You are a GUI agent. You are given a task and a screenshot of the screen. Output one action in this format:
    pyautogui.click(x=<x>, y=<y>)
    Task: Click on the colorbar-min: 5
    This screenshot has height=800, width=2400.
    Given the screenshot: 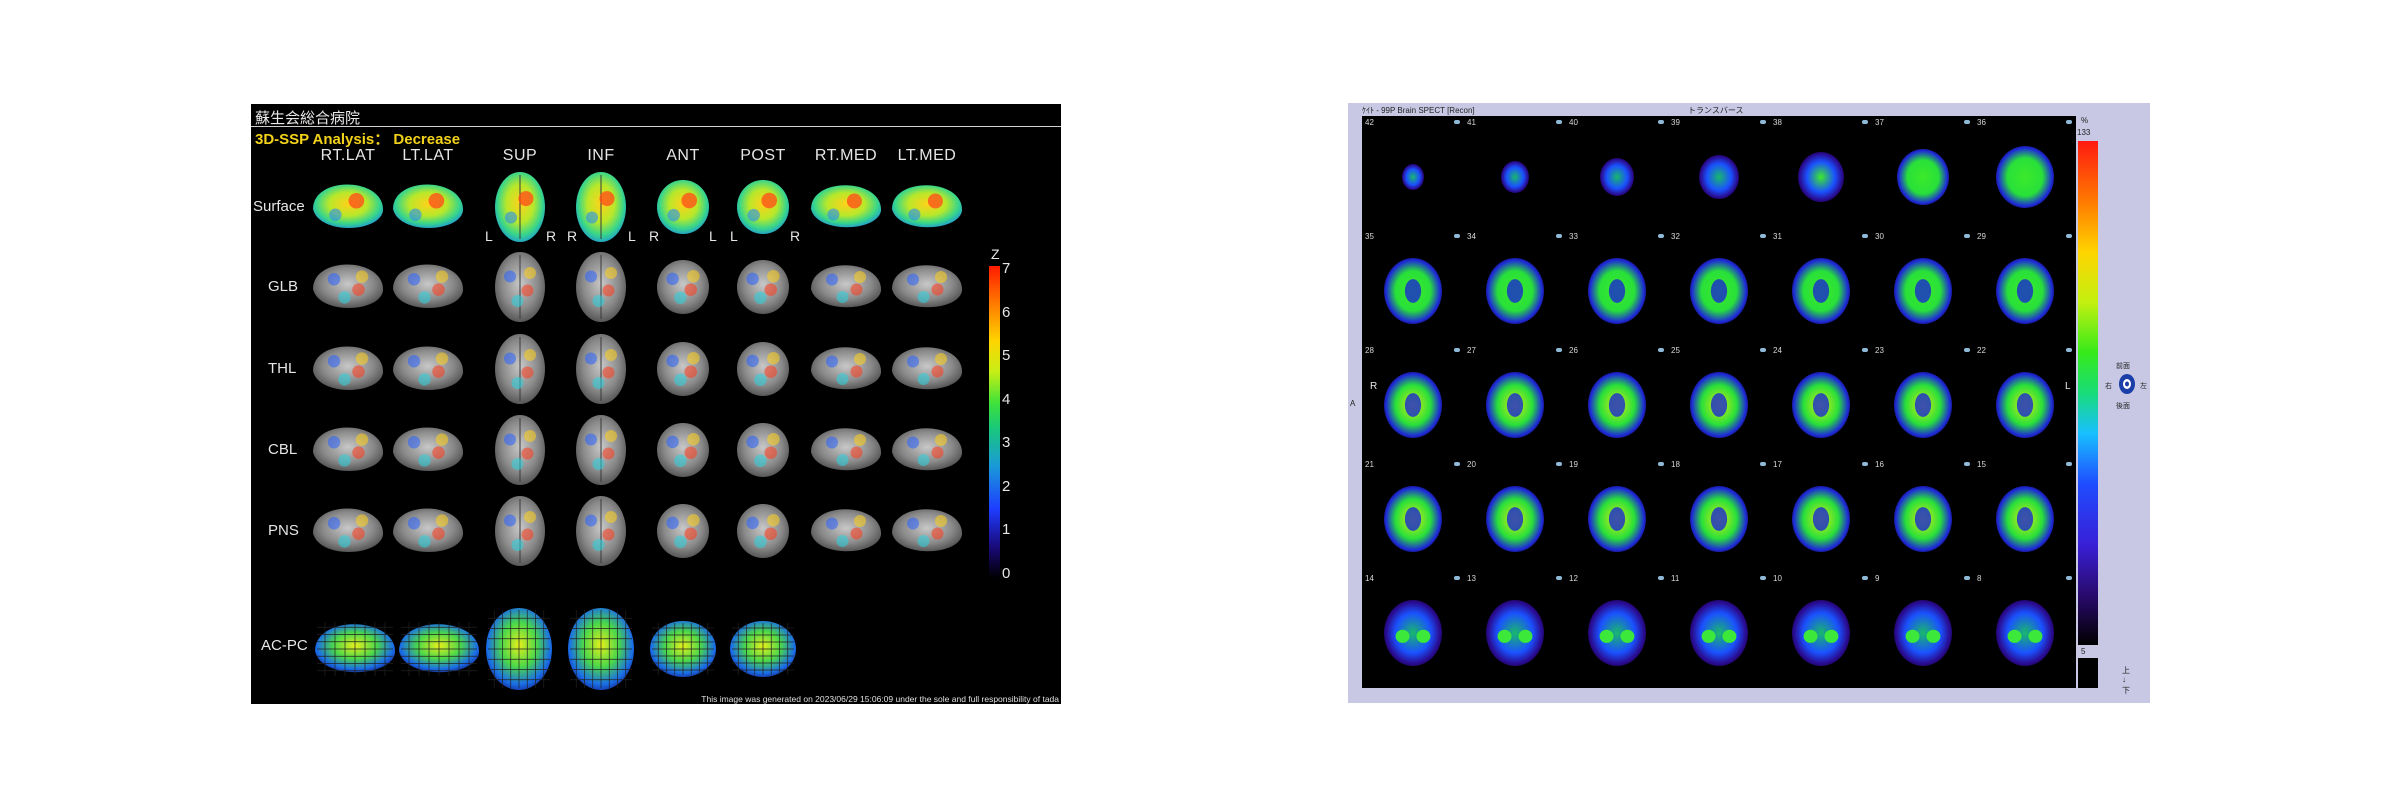 What is the action you would take?
    pyautogui.click(x=2083, y=651)
    